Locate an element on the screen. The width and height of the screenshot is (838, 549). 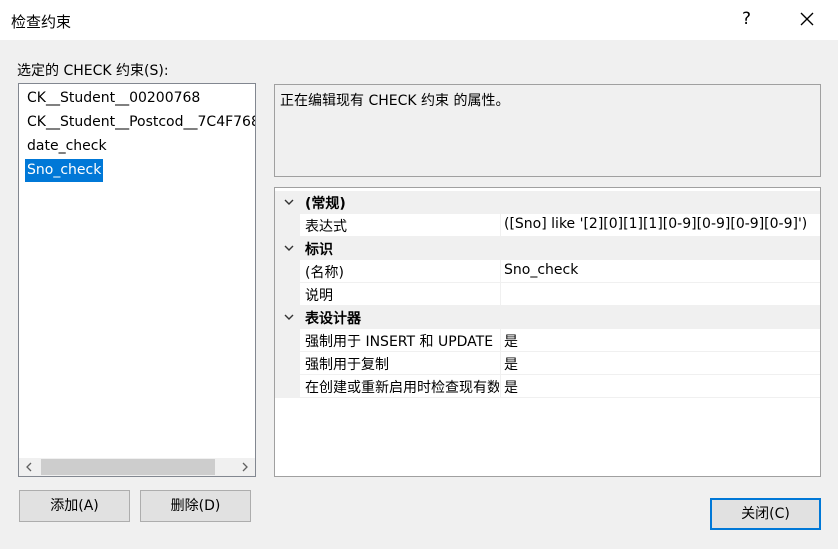
property-name: 强制用于复制 is located at coordinates (347, 365).